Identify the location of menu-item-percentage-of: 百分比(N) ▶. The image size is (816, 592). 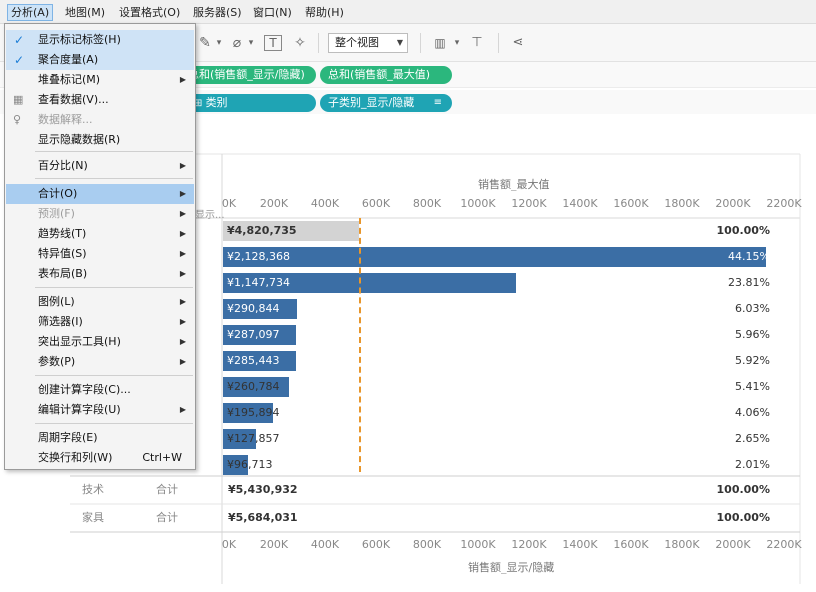
(100, 166).